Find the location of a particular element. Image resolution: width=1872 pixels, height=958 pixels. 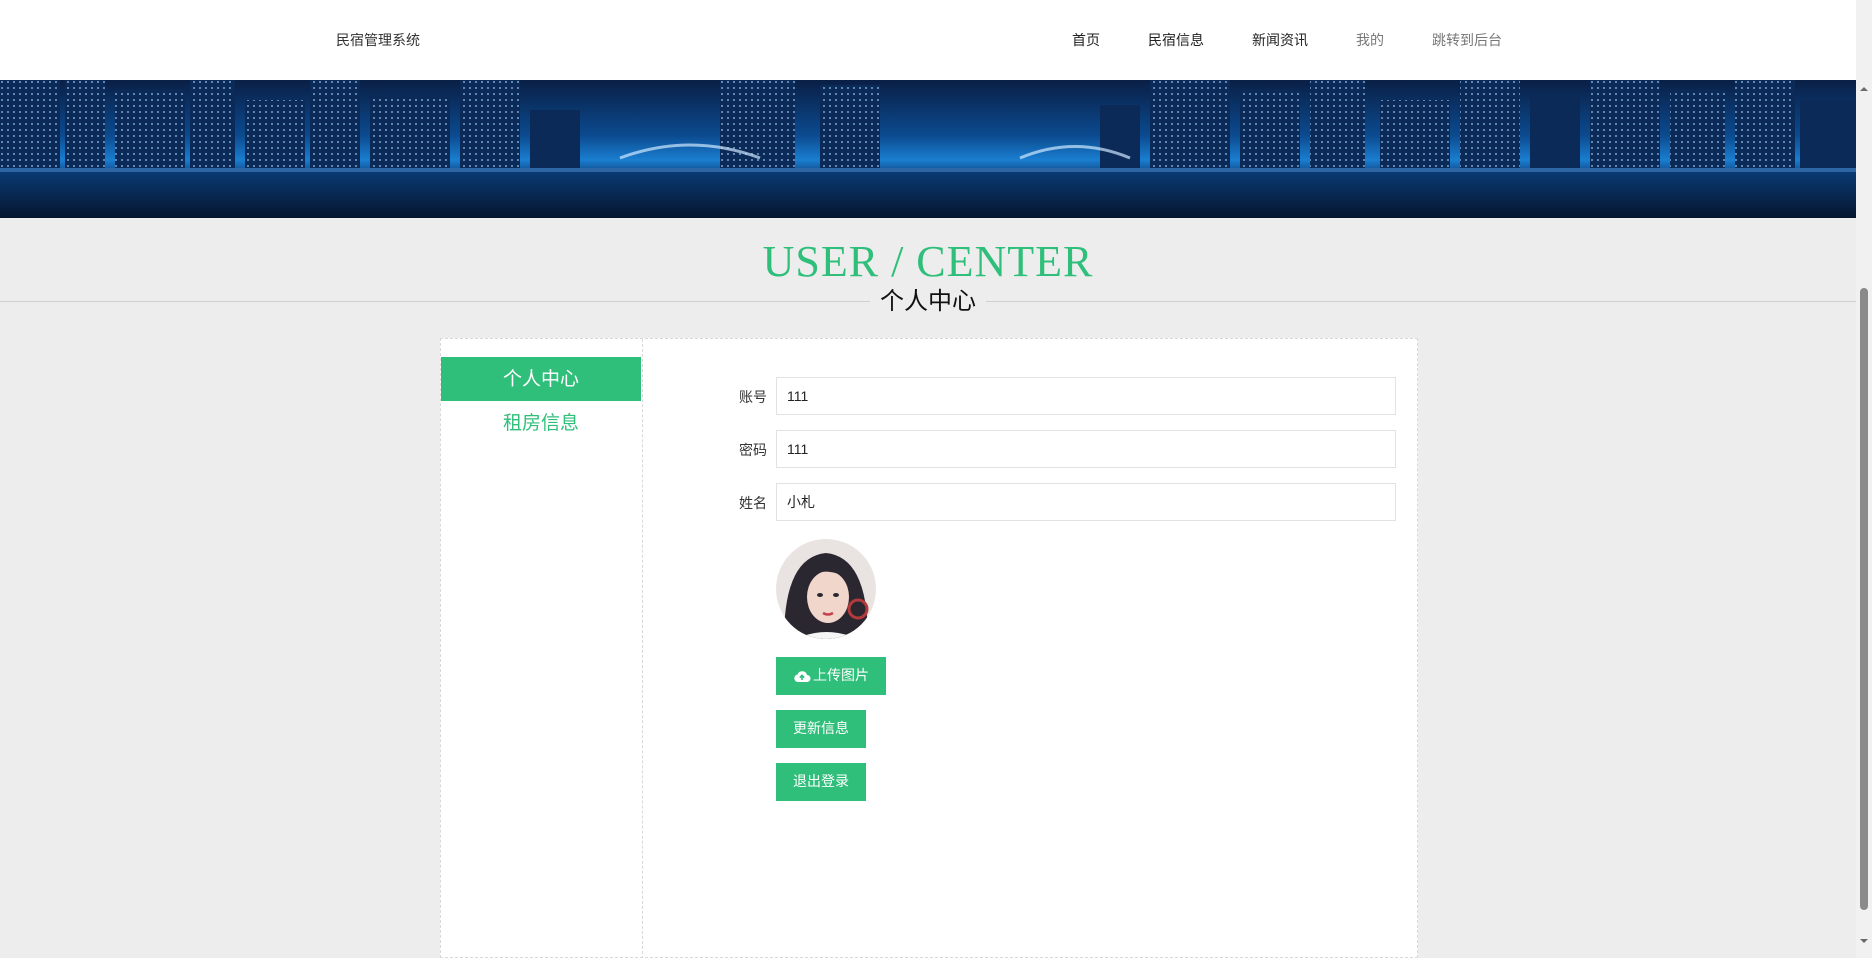

scroll-down-arrow-icon is located at coordinates (1864, 941).